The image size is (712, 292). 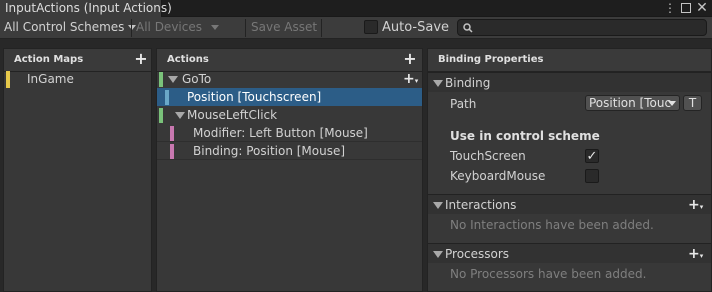 What do you see at coordinates (468, 83) in the screenshot?
I see `binding-section-label: Binding` at bounding box center [468, 83].